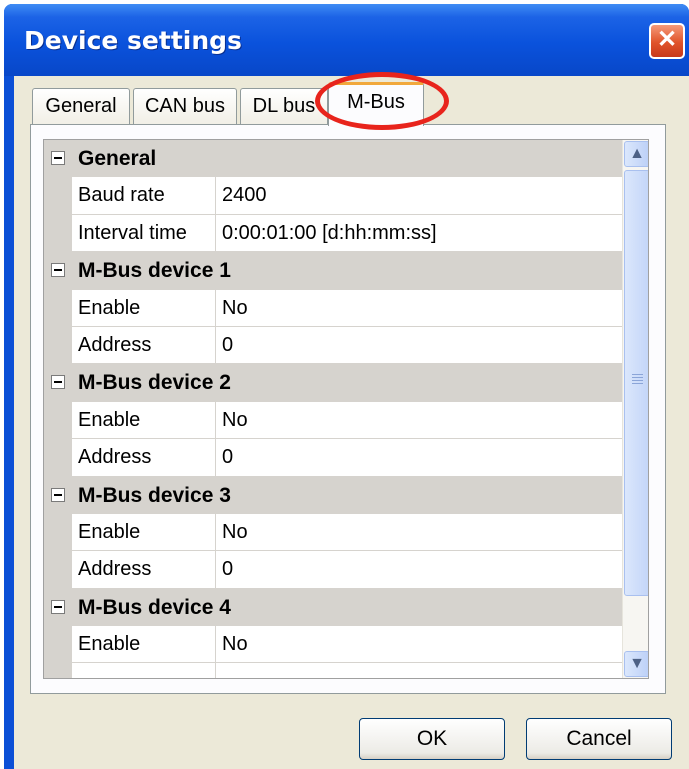 The image size is (689, 769). I want to click on close-button: ✕, so click(667, 41).